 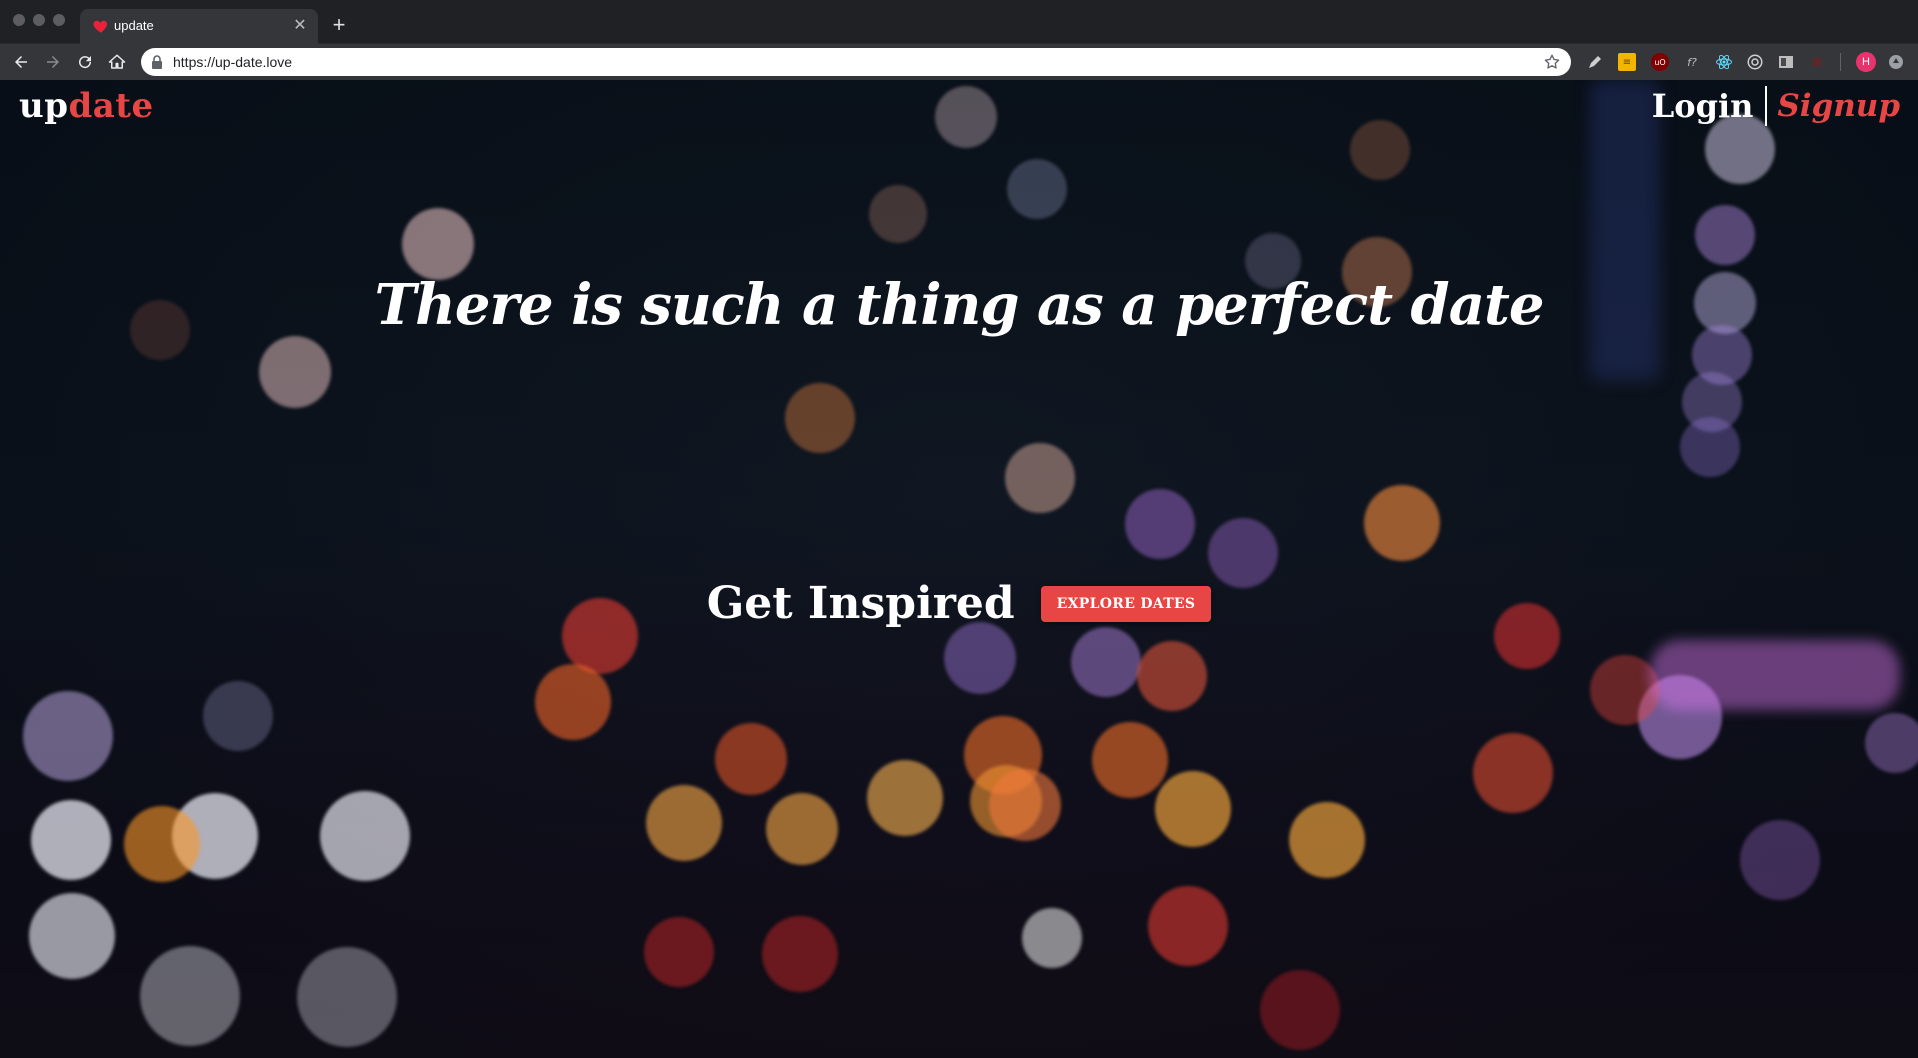 I want to click on lock-icon, so click(x=157, y=62).